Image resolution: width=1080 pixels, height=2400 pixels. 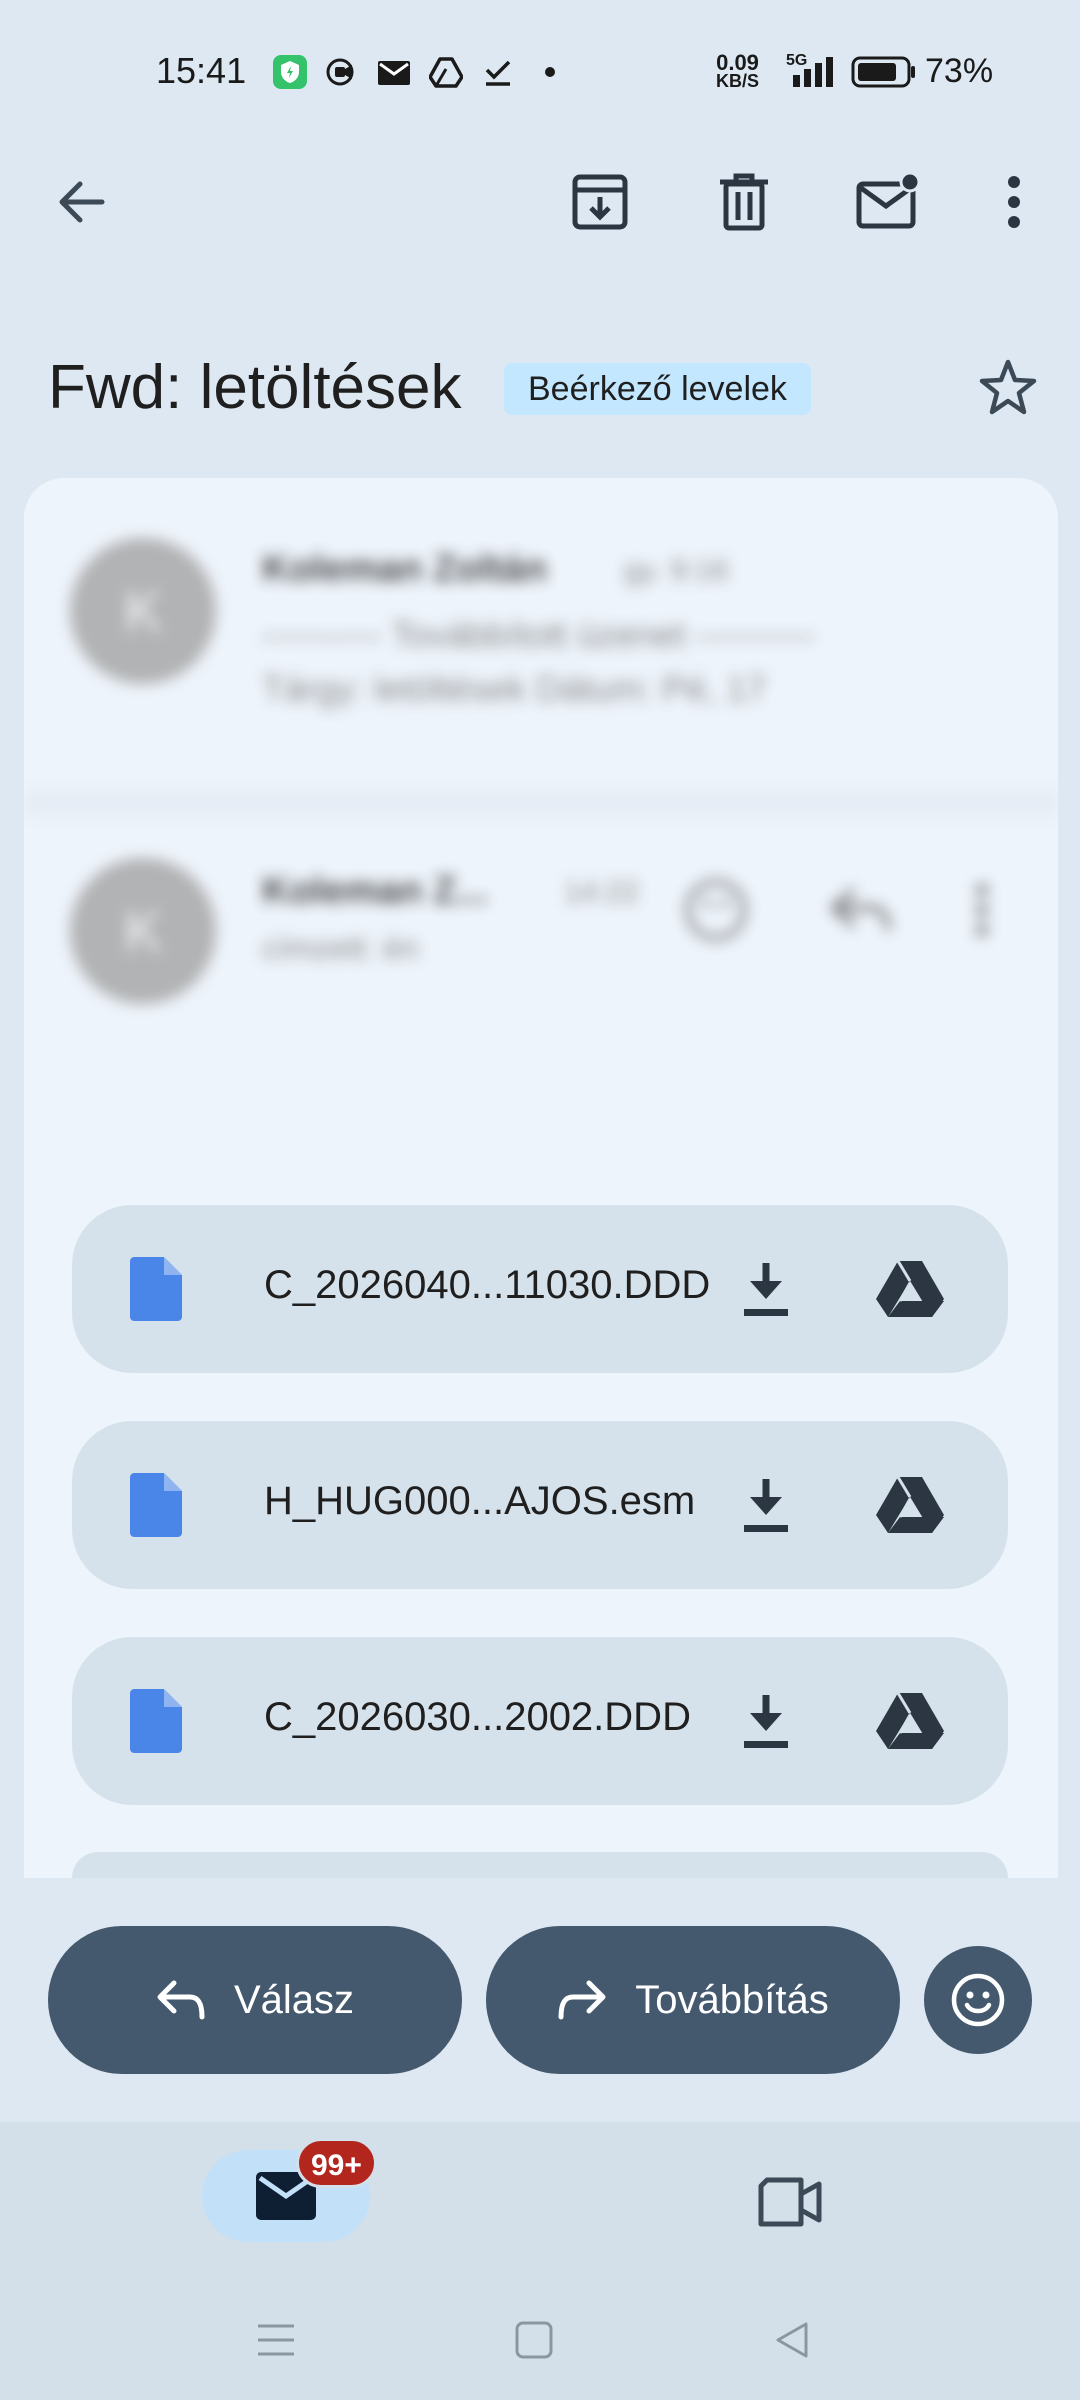 What do you see at coordinates (884, 72) in the screenshot?
I see `battery-icon` at bounding box center [884, 72].